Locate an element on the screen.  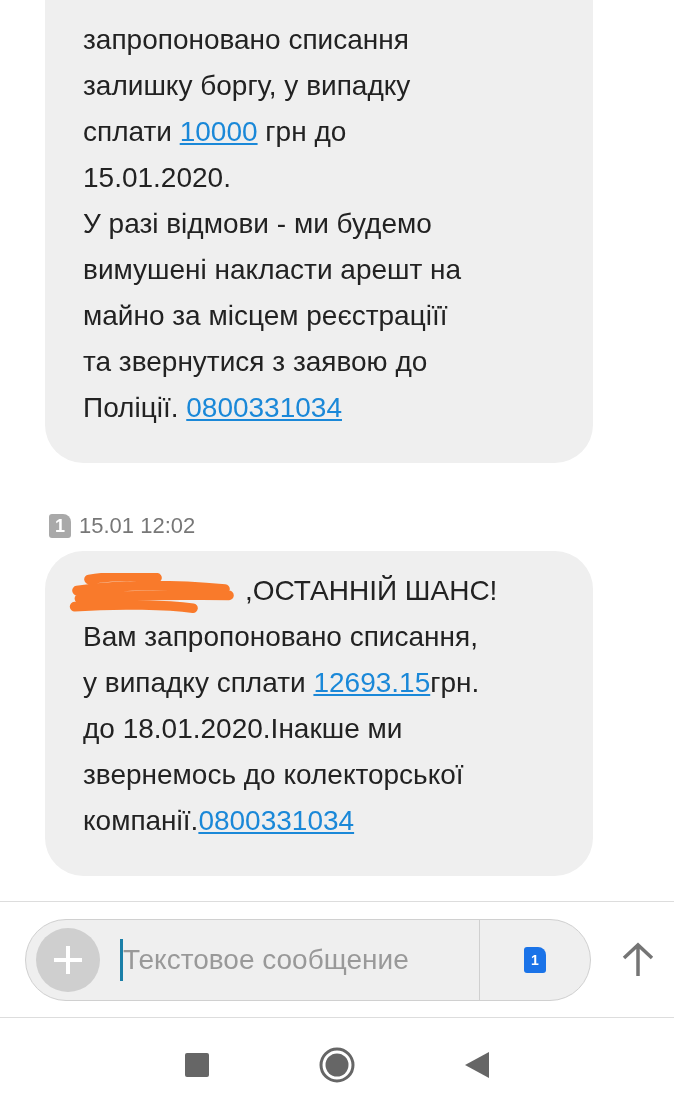
phone-link: 12693.15 is located at coordinates (372, 682).